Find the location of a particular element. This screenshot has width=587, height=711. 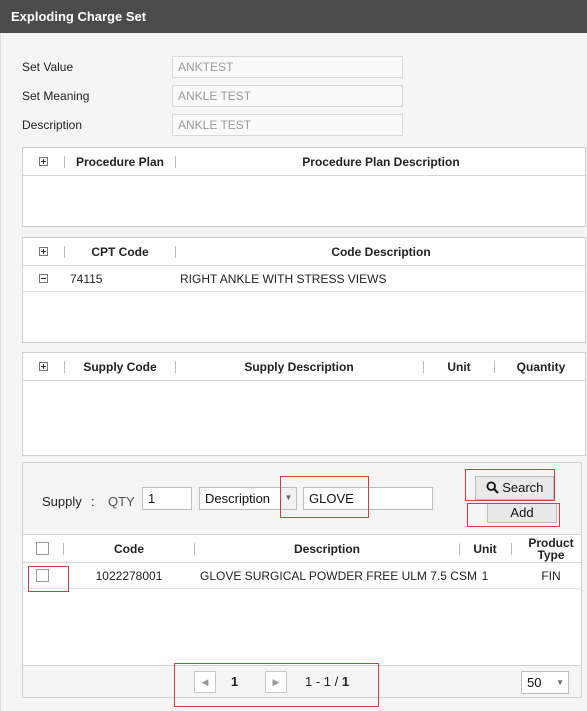

cpt-grid-header: CPT Code Code Description is located at coordinates (304, 252).